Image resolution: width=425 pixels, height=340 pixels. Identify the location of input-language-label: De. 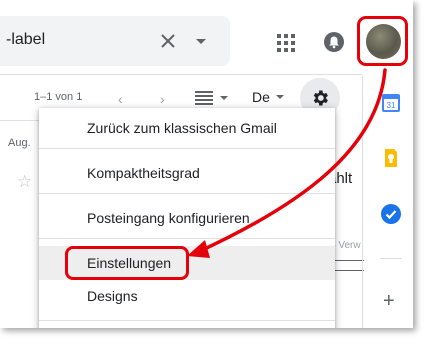
(261, 97).